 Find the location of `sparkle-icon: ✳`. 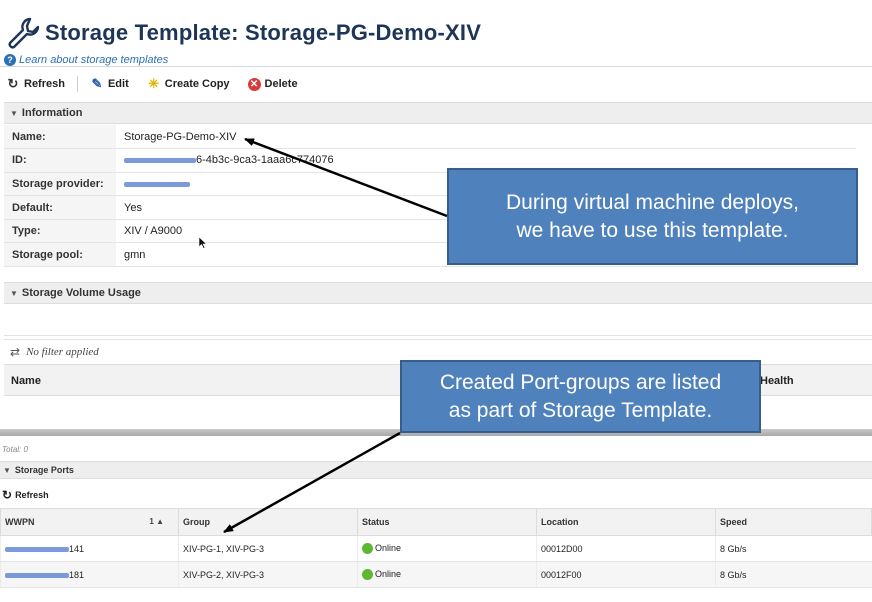

sparkle-icon: ✳ is located at coordinates (154, 83).